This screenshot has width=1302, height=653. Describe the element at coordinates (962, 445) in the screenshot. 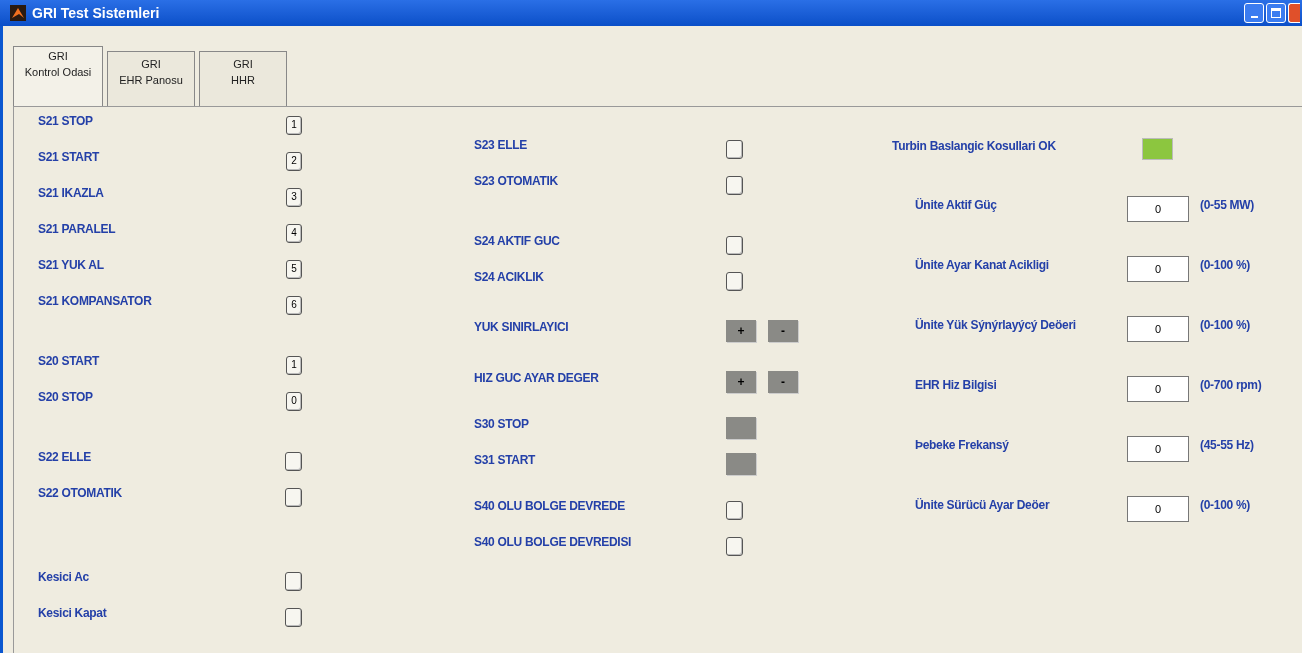

I see `field-label: Þebeke Frekansý` at that location.